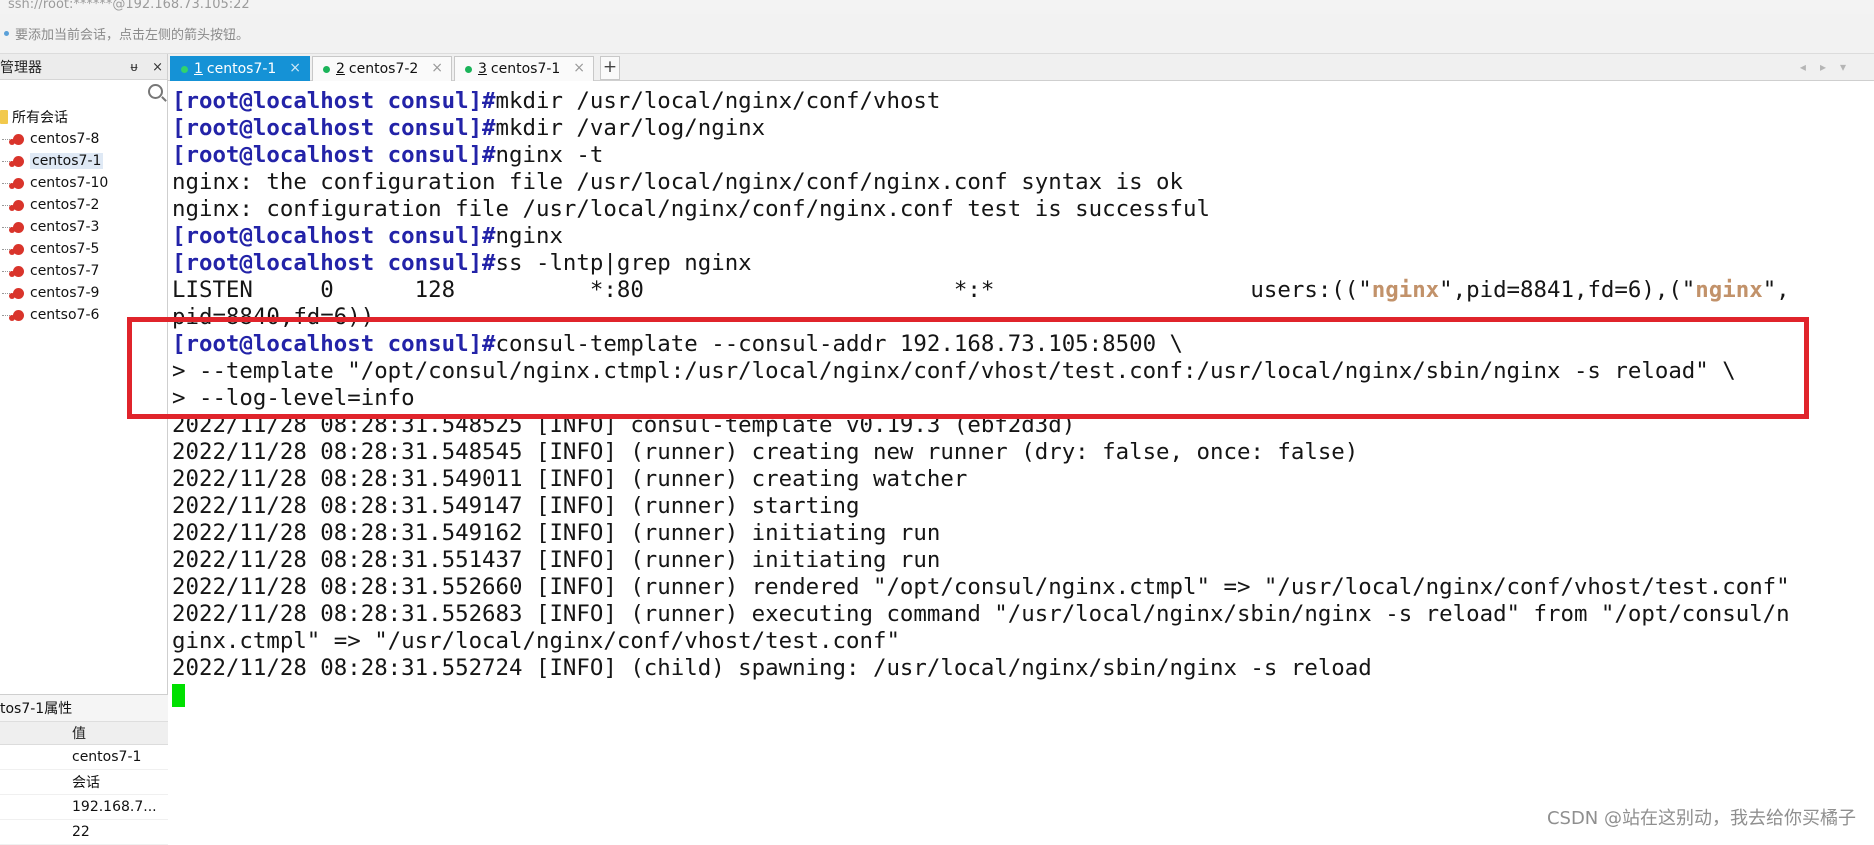 This screenshot has width=1874, height=845. What do you see at coordinates (1830, 67) in the screenshot?
I see `tab-navigation-arrows: ◂▸▾` at bounding box center [1830, 67].